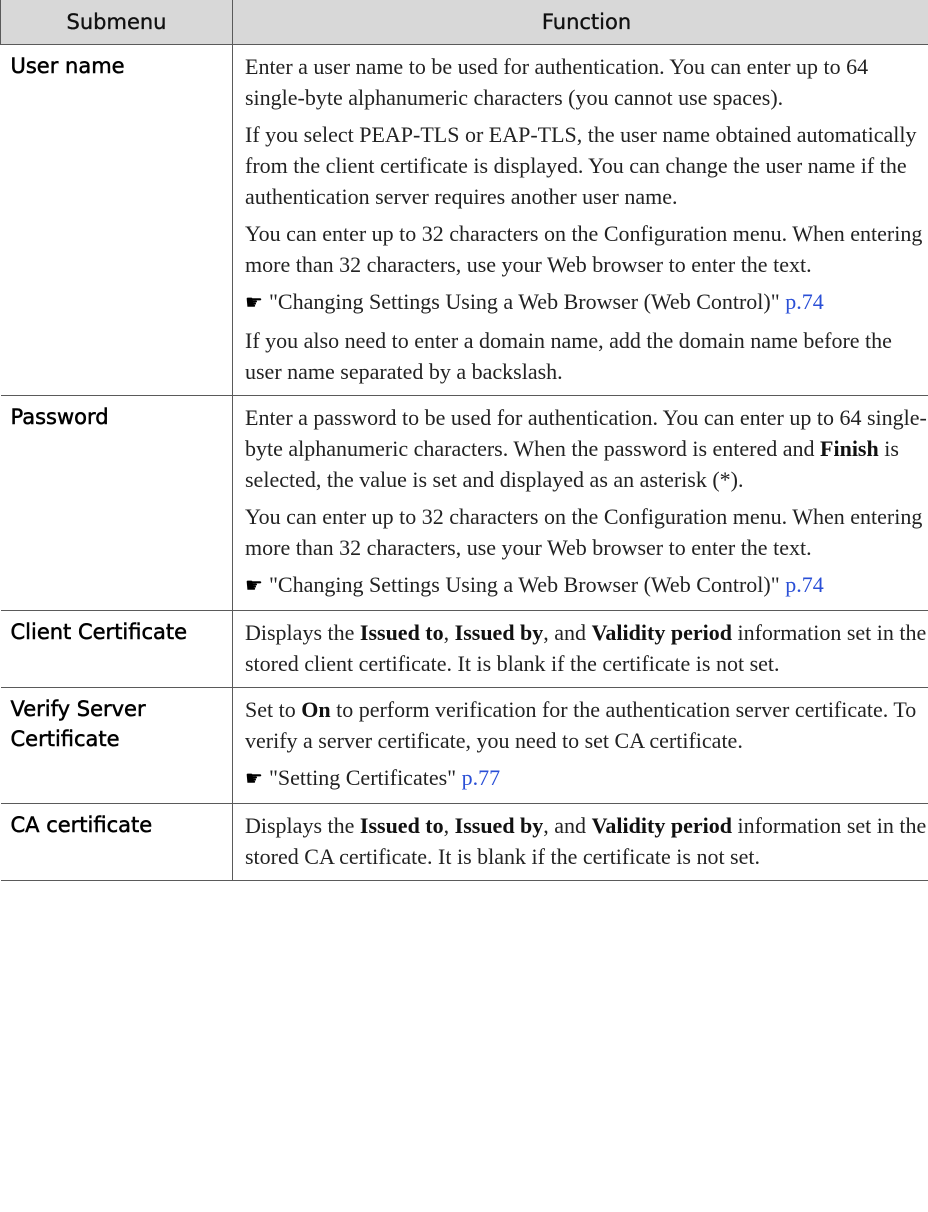  I want to click on submenu-cell: User name, so click(116, 220).